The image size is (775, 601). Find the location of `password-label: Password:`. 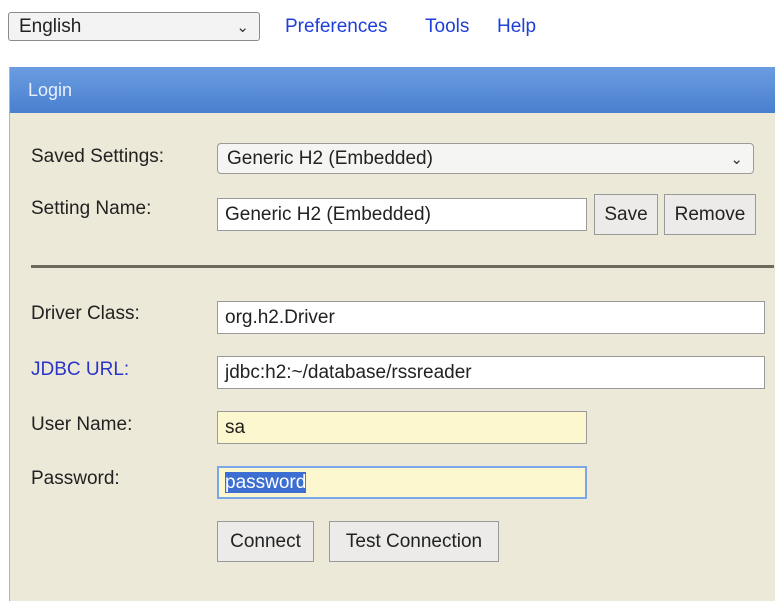

password-label: Password: is located at coordinates (75, 478).